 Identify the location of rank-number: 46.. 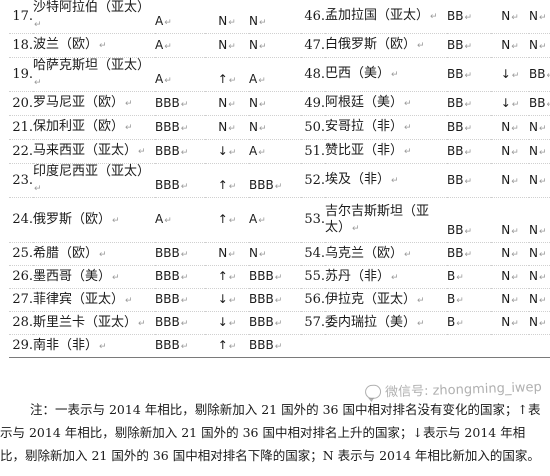
(313, 17).